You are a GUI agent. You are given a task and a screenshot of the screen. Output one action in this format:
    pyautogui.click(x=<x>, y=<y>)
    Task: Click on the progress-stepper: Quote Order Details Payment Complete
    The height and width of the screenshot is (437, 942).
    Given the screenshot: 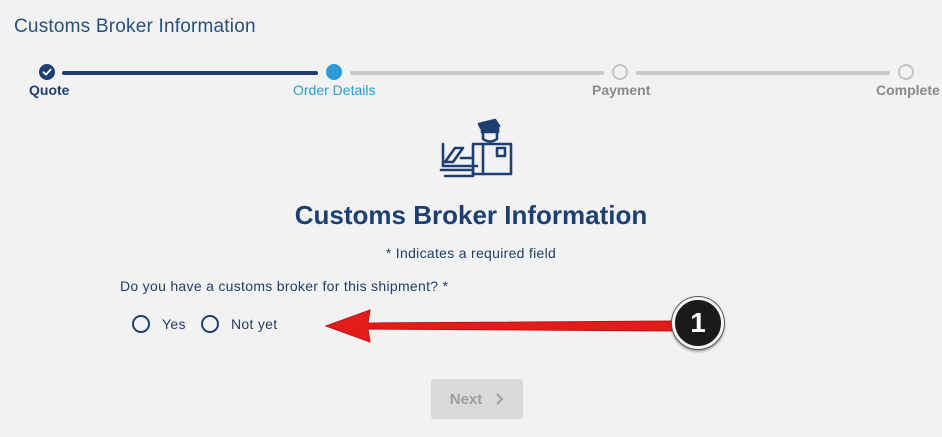 What is the action you would take?
    pyautogui.click(x=471, y=85)
    